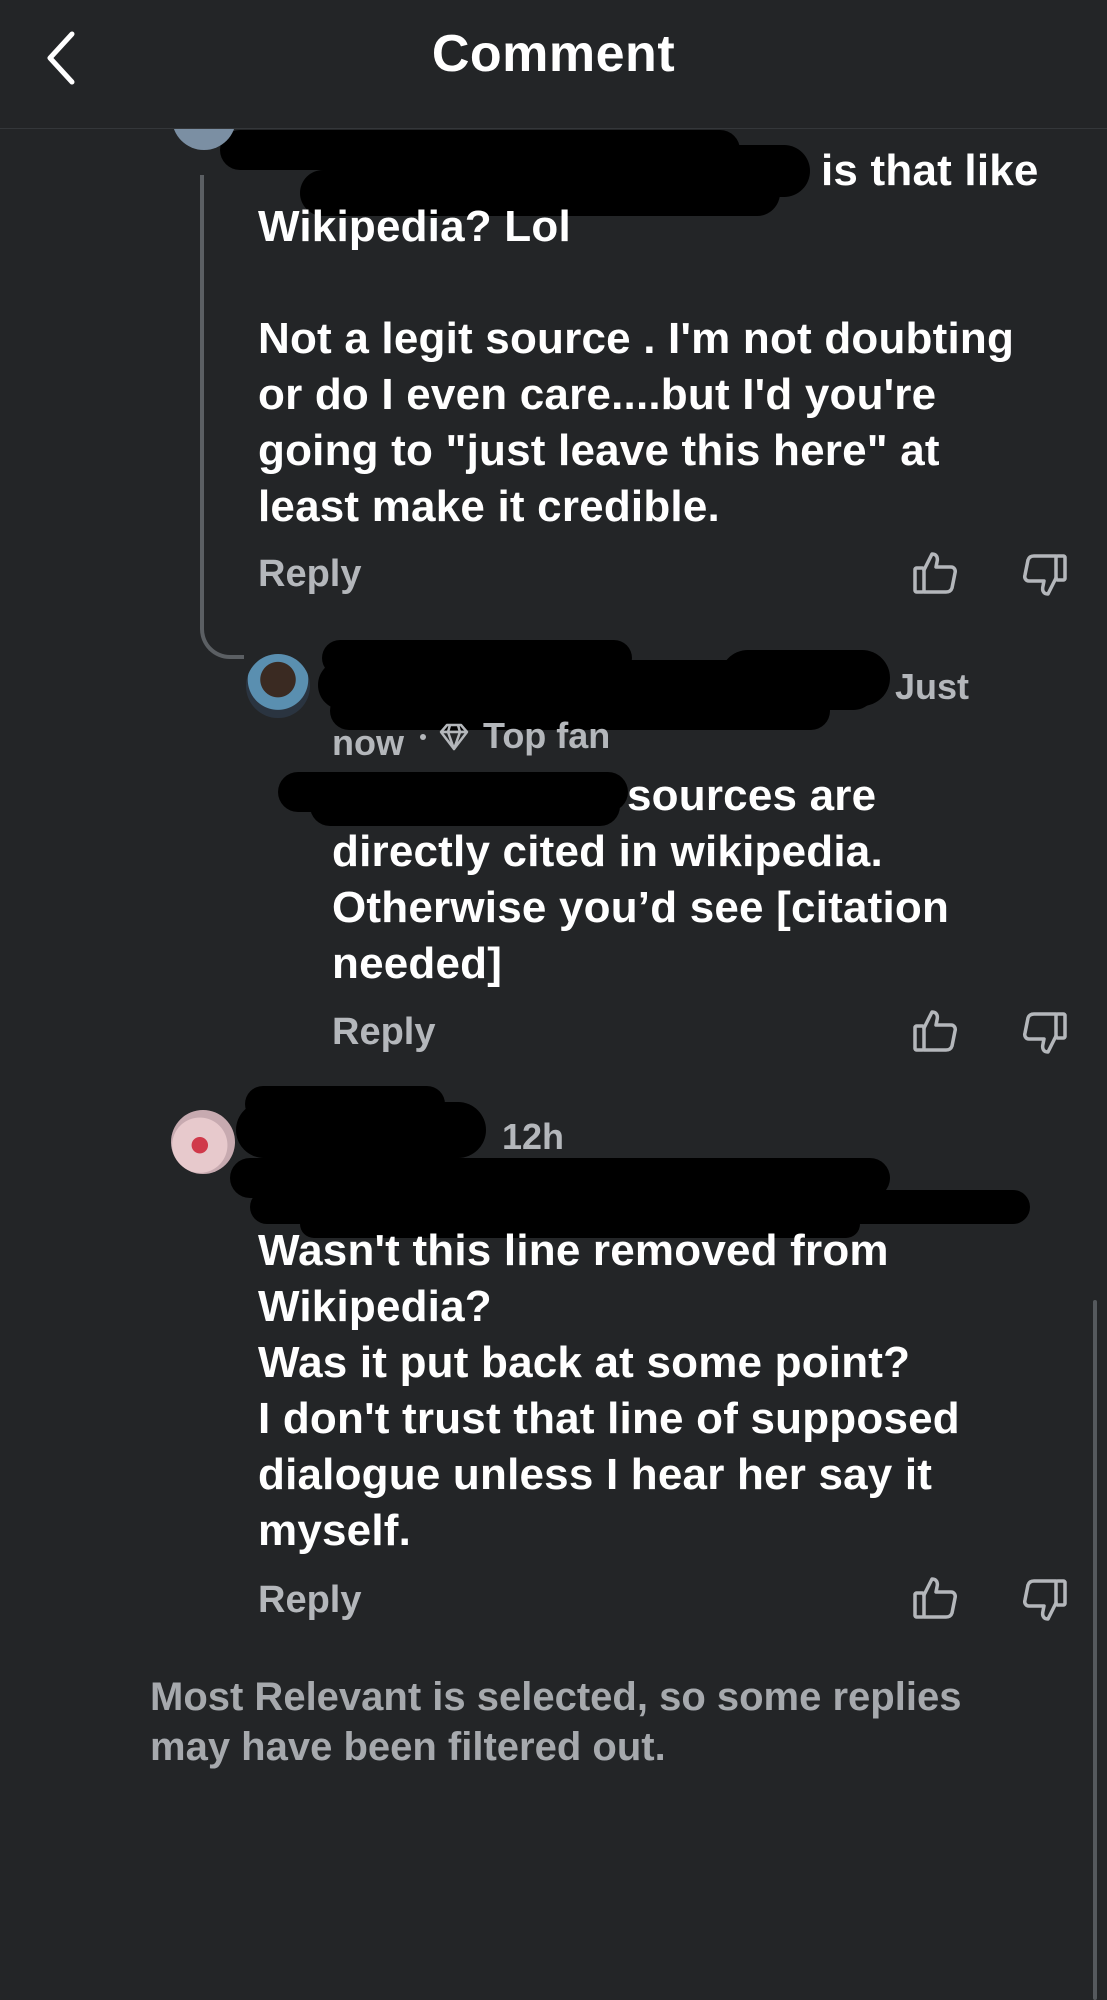 This screenshot has height=2000, width=1107. What do you see at coordinates (651, 714) in the screenshot?
I see `timestamp: Just now` at bounding box center [651, 714].